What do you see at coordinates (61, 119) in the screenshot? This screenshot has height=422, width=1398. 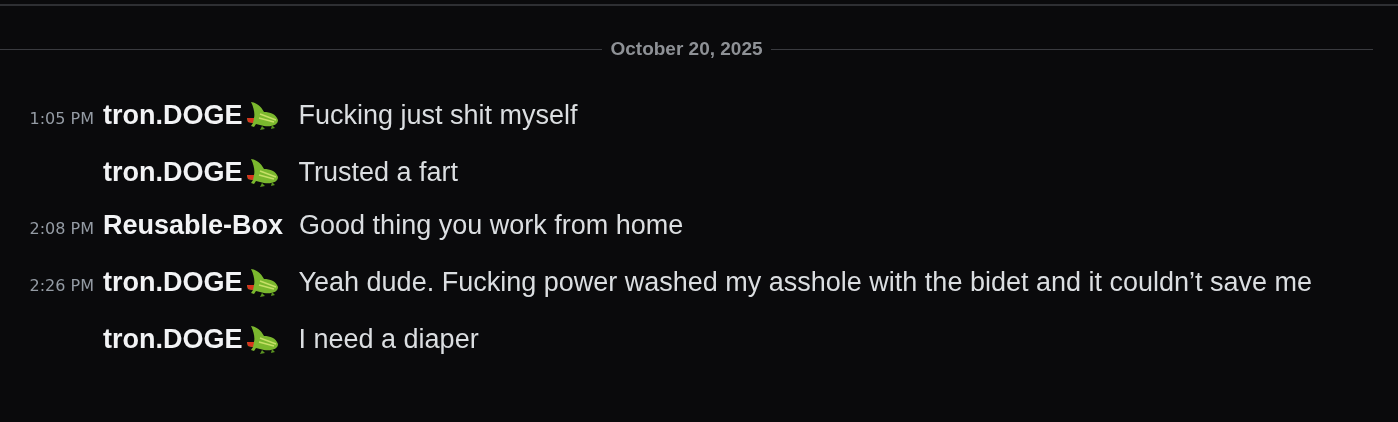 I see `message-timestamp: 1:05 PM` at bounding box center [61, 119].